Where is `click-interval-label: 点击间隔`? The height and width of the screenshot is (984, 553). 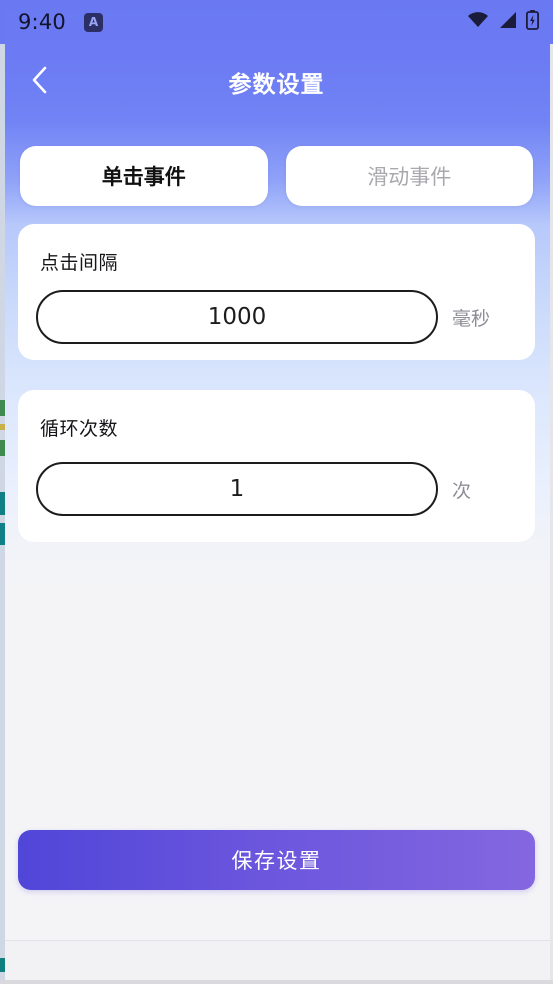 click-interval-label: 点击间隔 is located at coordinates (79, 263).